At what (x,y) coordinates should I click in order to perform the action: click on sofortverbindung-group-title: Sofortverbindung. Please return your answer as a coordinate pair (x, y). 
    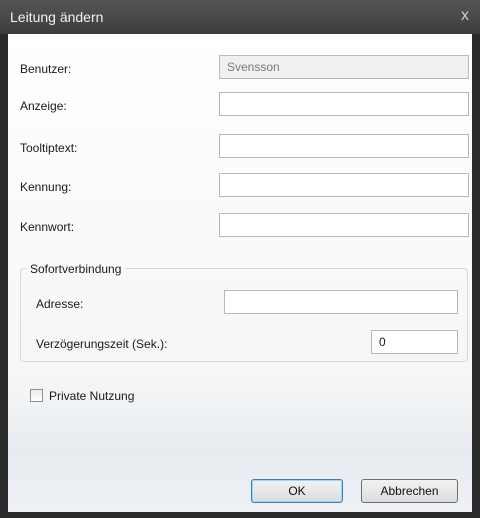
    Looking at the image, I should click on (76, 269).